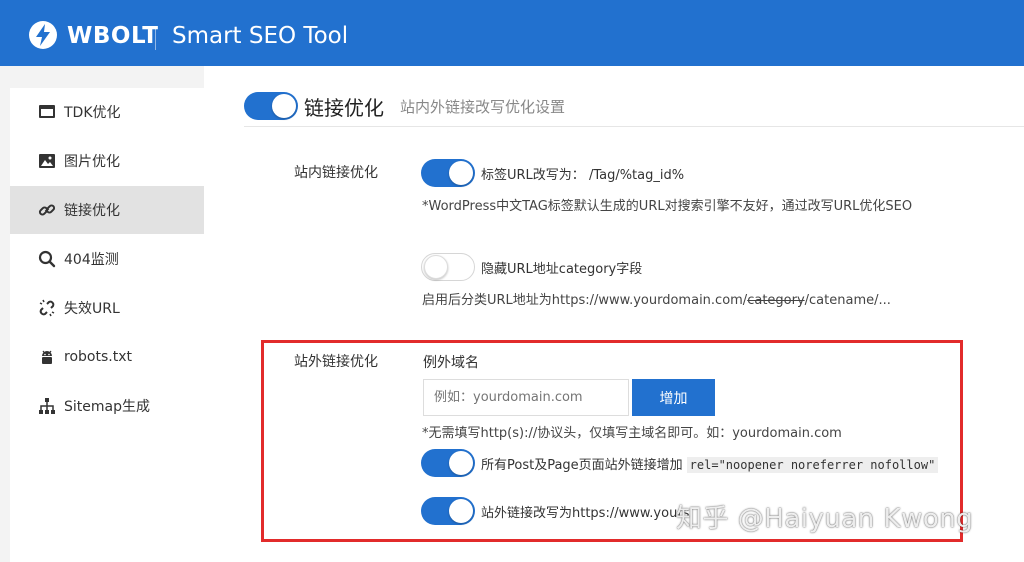  What do you see at coordinates (92, 309) in the screenshot?
I see `sidebar-item-label: 失效URL` at bounding box center [92, 309].